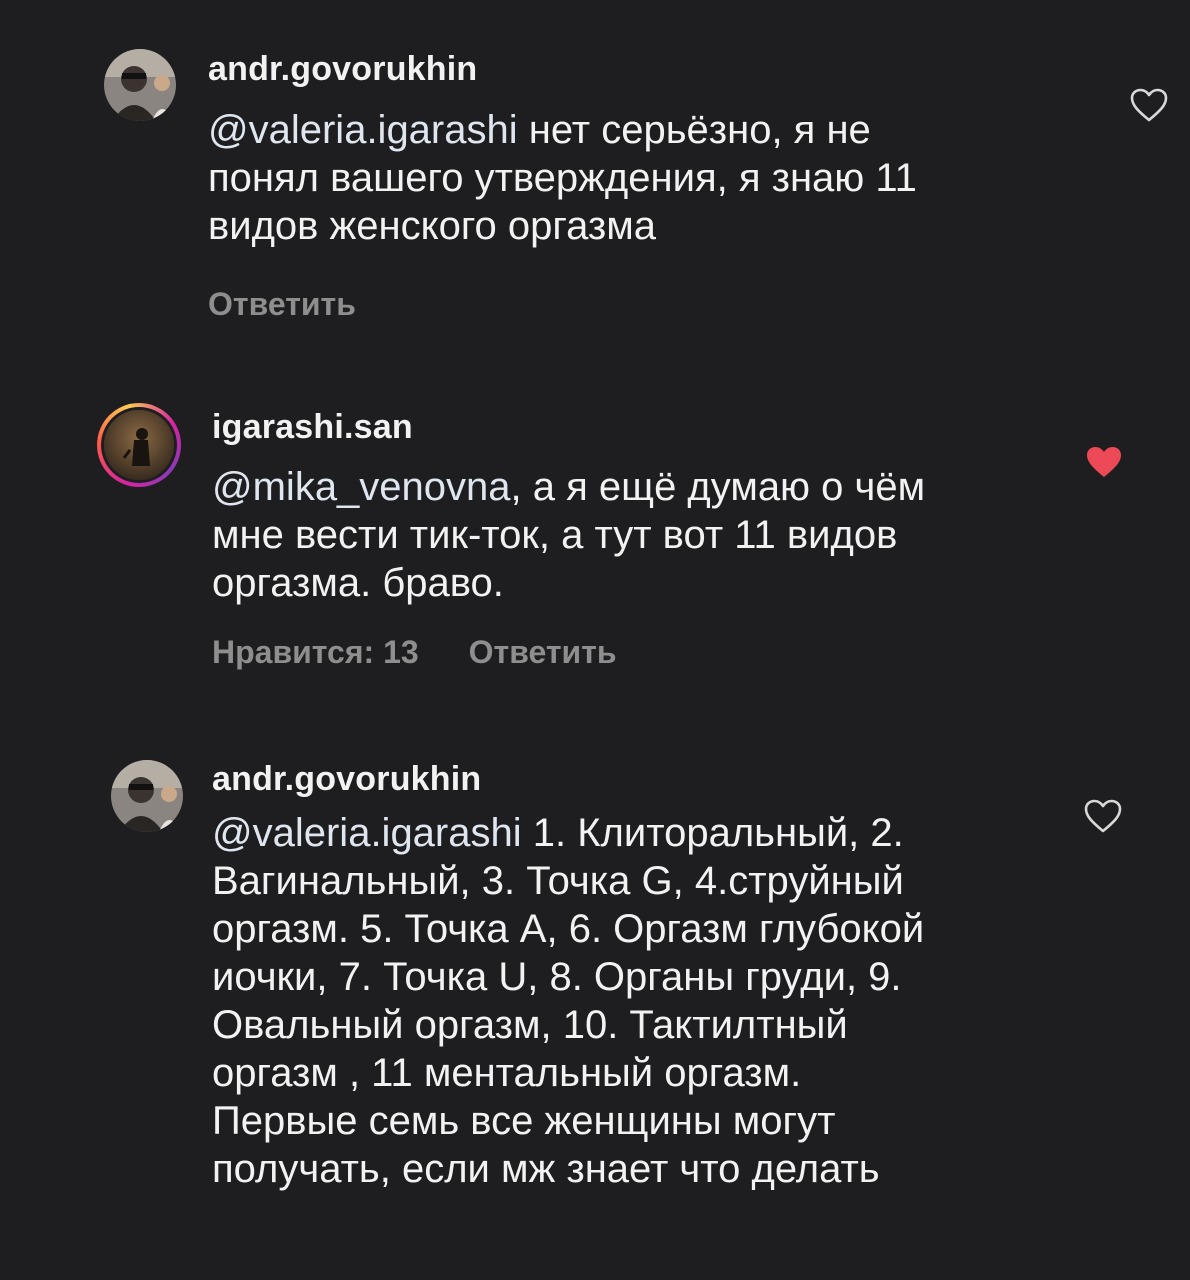  Describe the element at coordinates (712, 833) in the screenshot. I see `comment-text-line: 1. Клиторальный, 2.` at that location.